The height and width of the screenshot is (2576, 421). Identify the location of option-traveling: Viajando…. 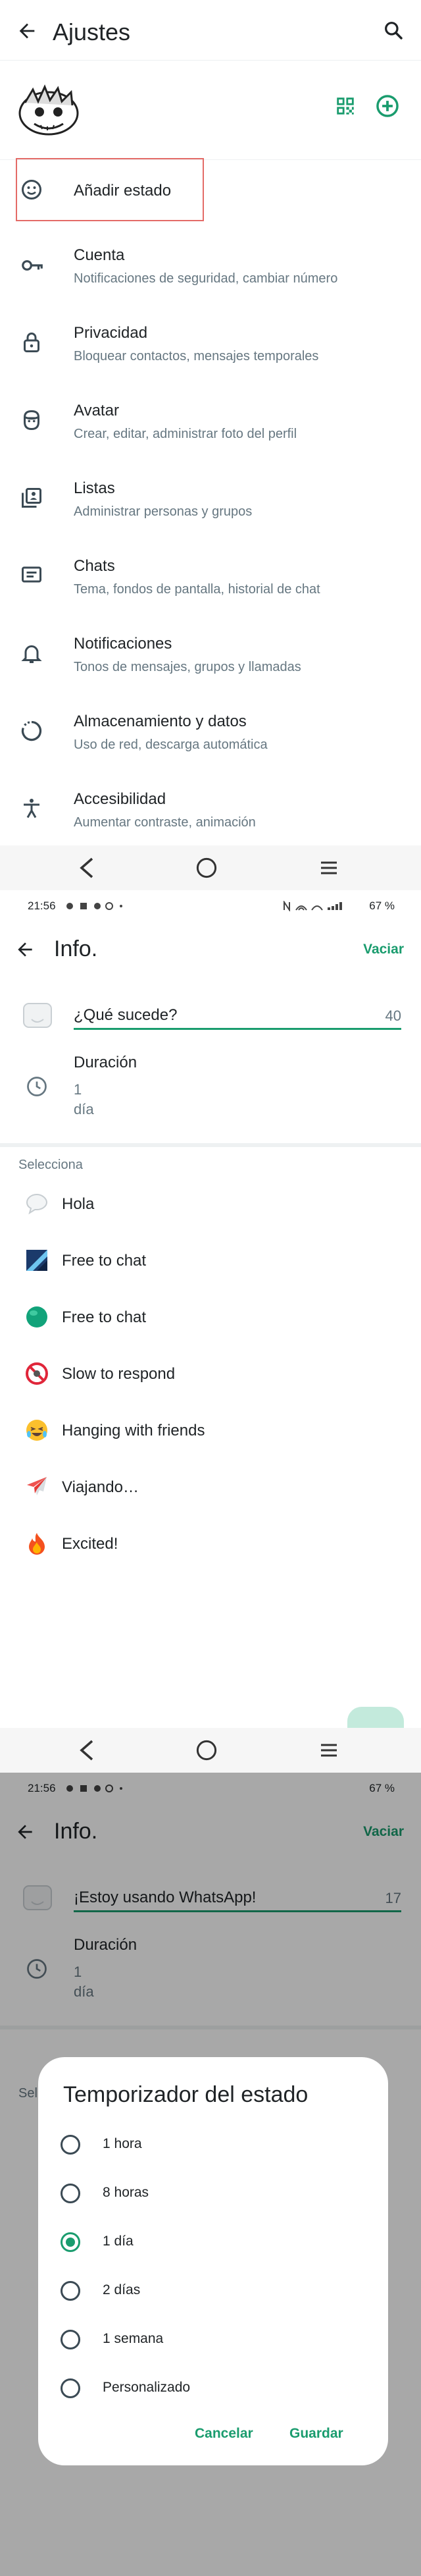
(210, 1487).